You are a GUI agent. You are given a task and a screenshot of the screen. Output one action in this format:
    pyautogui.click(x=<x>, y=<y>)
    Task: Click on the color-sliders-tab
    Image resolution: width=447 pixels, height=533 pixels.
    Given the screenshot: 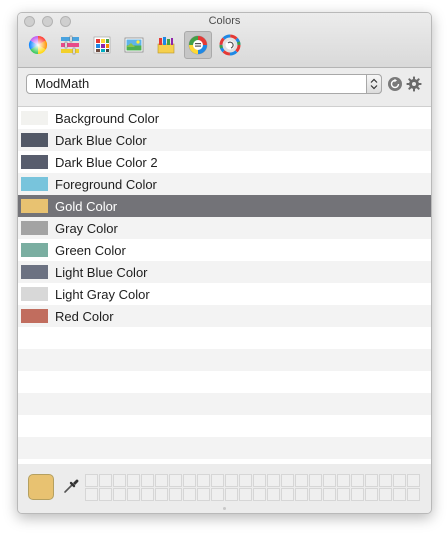 What is the action you would take?
    pyautogui.click(x=70, y=45)
    